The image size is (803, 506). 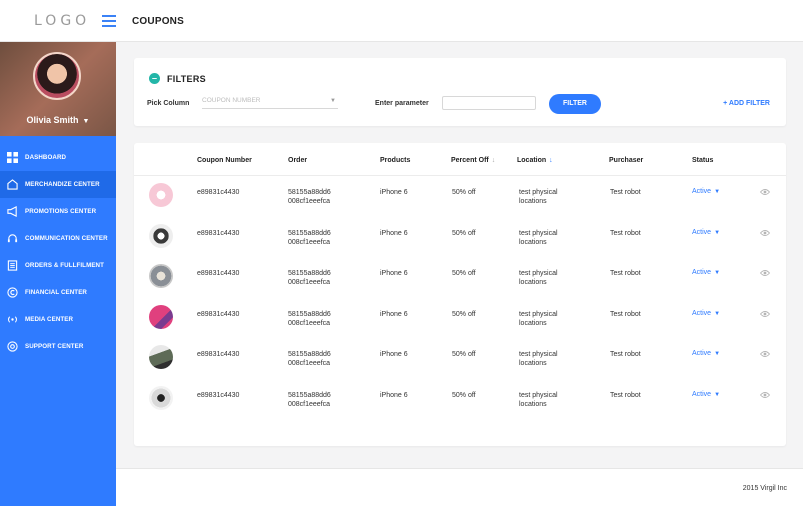 I want to click on sidebar-item-communication: Communication Center, so click(x=58, y=238).